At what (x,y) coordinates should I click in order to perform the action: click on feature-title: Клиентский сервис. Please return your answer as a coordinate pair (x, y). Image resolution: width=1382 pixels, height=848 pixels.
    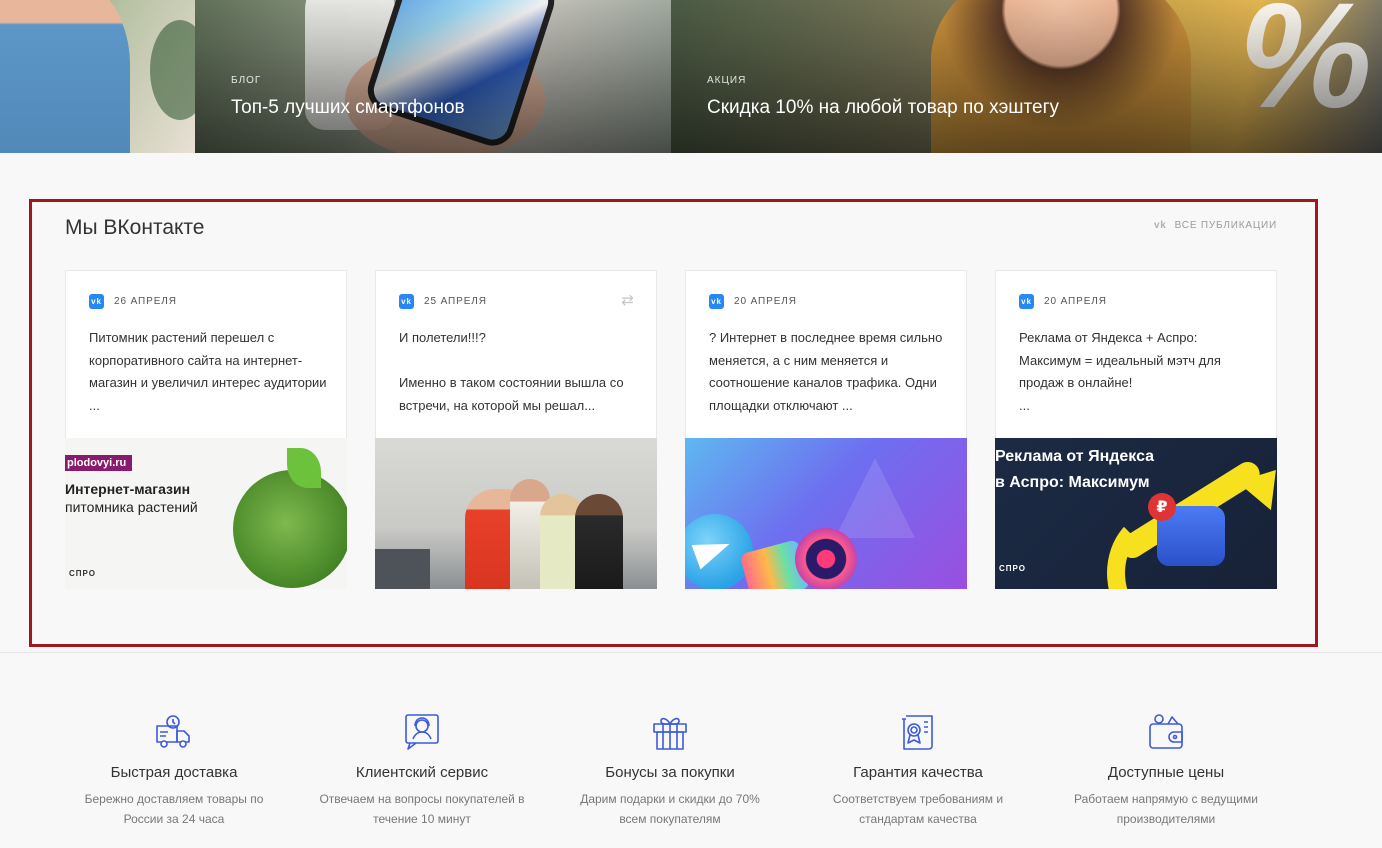
    Looking at the image, I should click on (422, 772).